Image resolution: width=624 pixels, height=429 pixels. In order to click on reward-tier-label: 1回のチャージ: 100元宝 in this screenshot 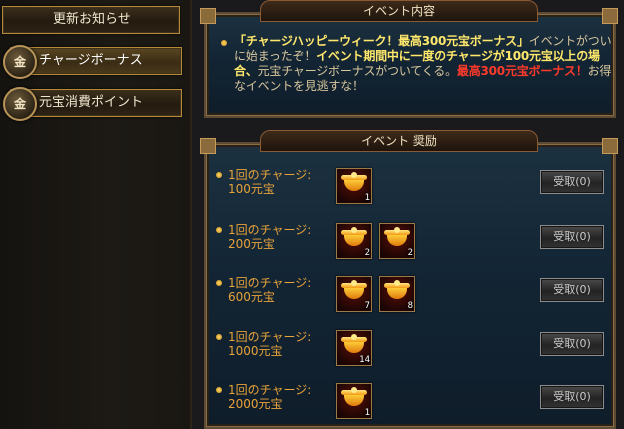, I will do `click(270, 182)`.